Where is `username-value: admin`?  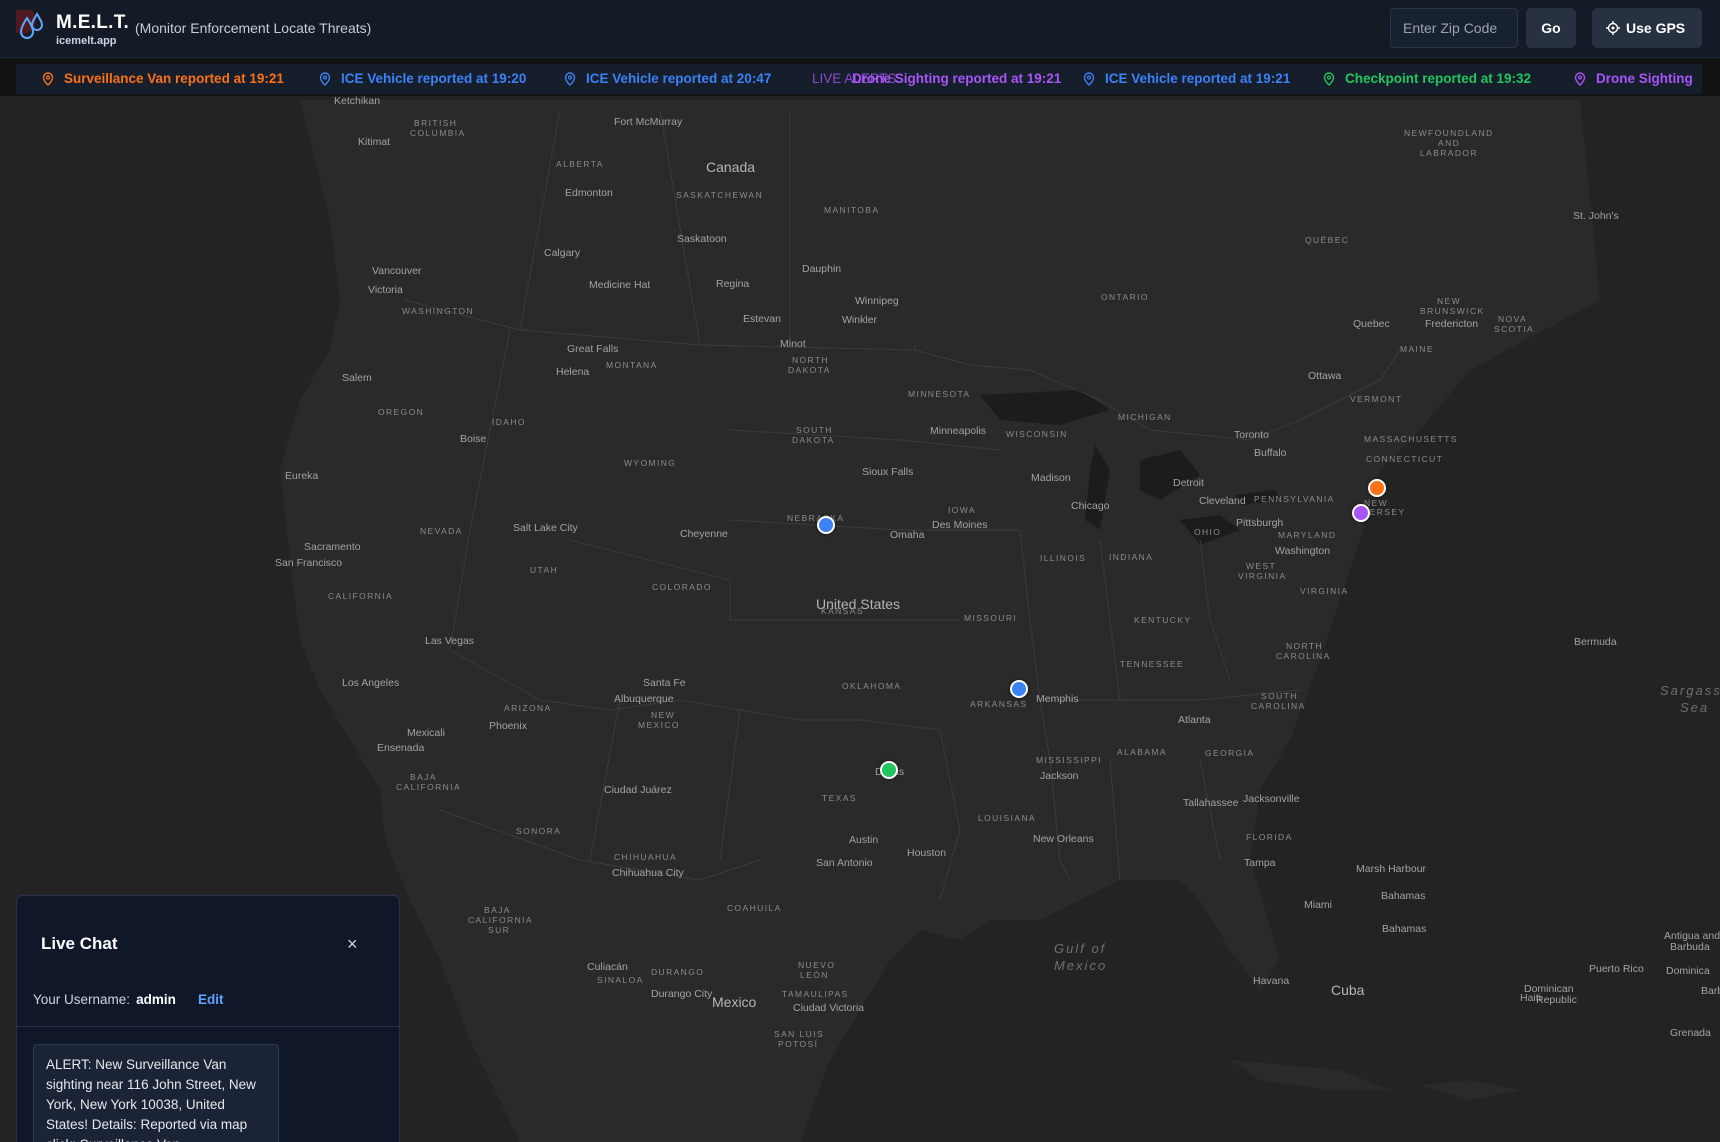
username-value: admin is located at coordinates (156, 999).